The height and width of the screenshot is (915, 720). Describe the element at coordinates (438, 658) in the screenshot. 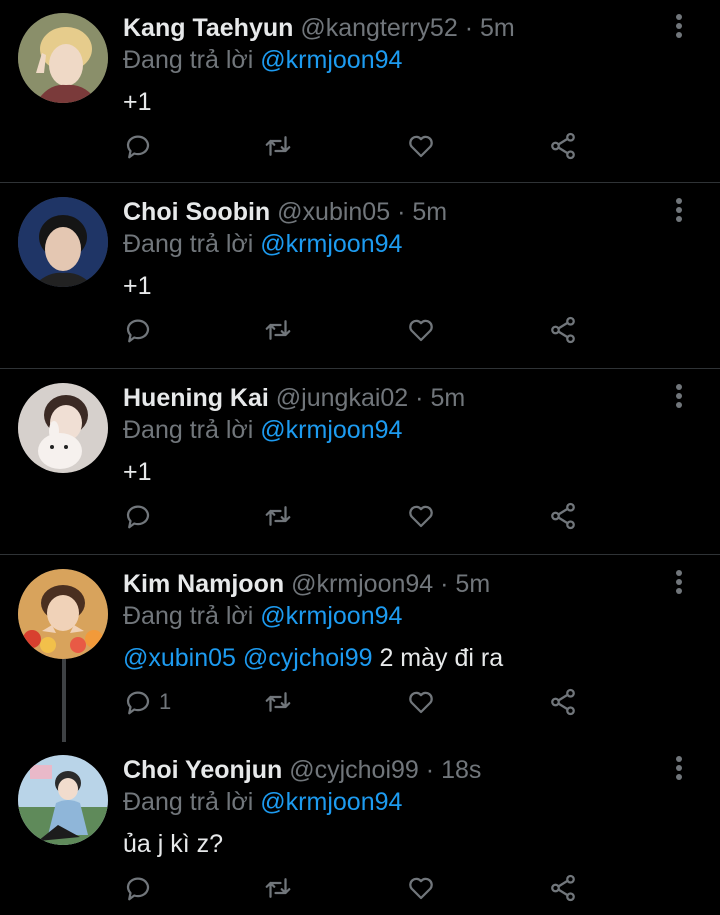

I see `tweet-text-body: 2 mày đi ra` at that location.